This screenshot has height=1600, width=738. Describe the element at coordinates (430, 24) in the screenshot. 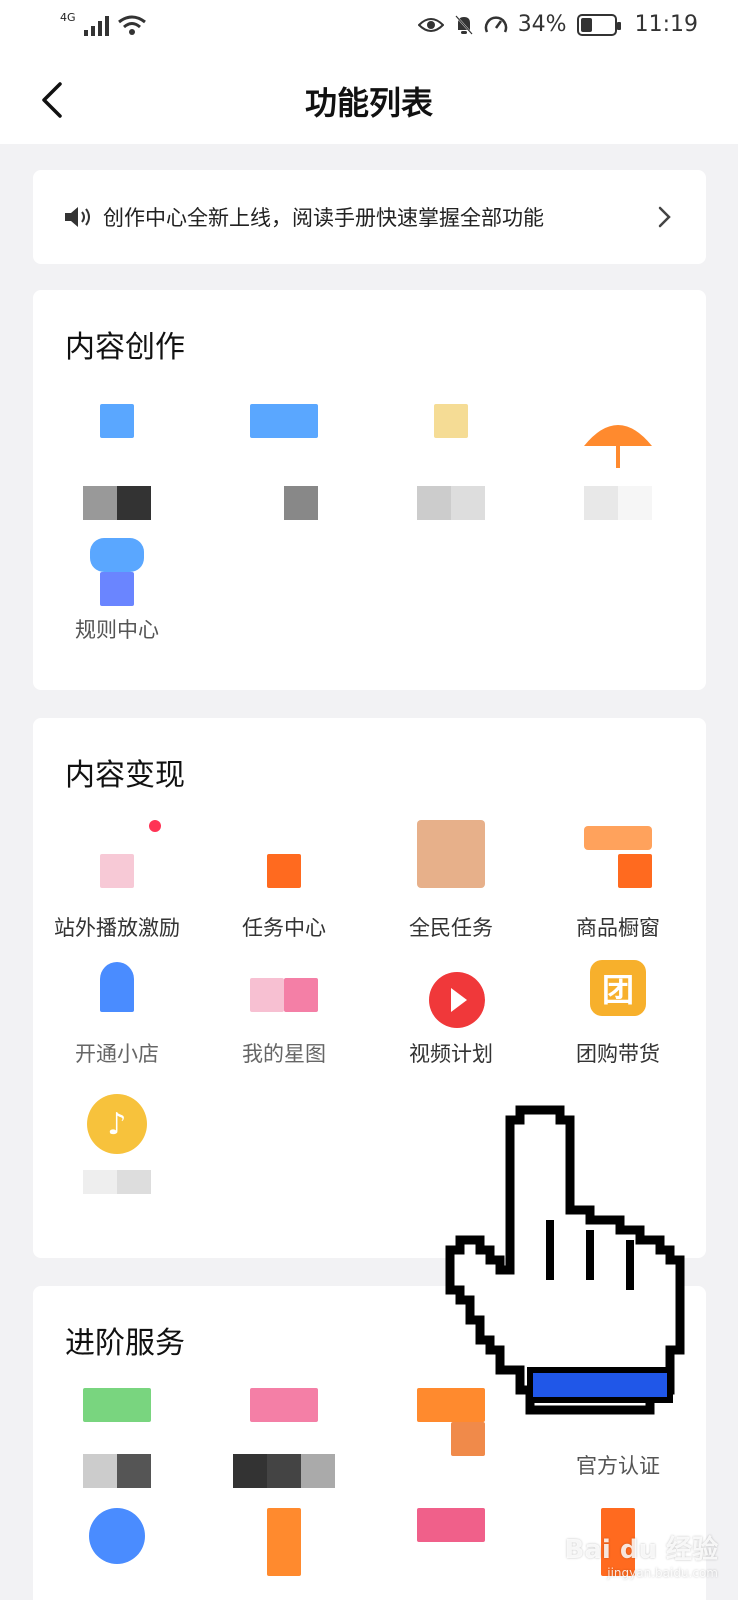

I see `eye-icon` at that location.